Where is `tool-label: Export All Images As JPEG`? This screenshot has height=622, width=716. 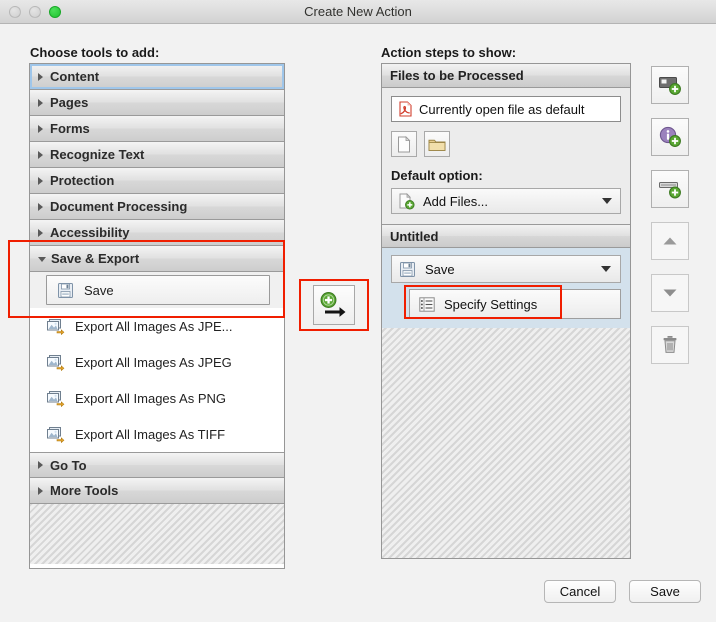 tool-label: Export All Images As JPEG is located at coordinates (153, 362).